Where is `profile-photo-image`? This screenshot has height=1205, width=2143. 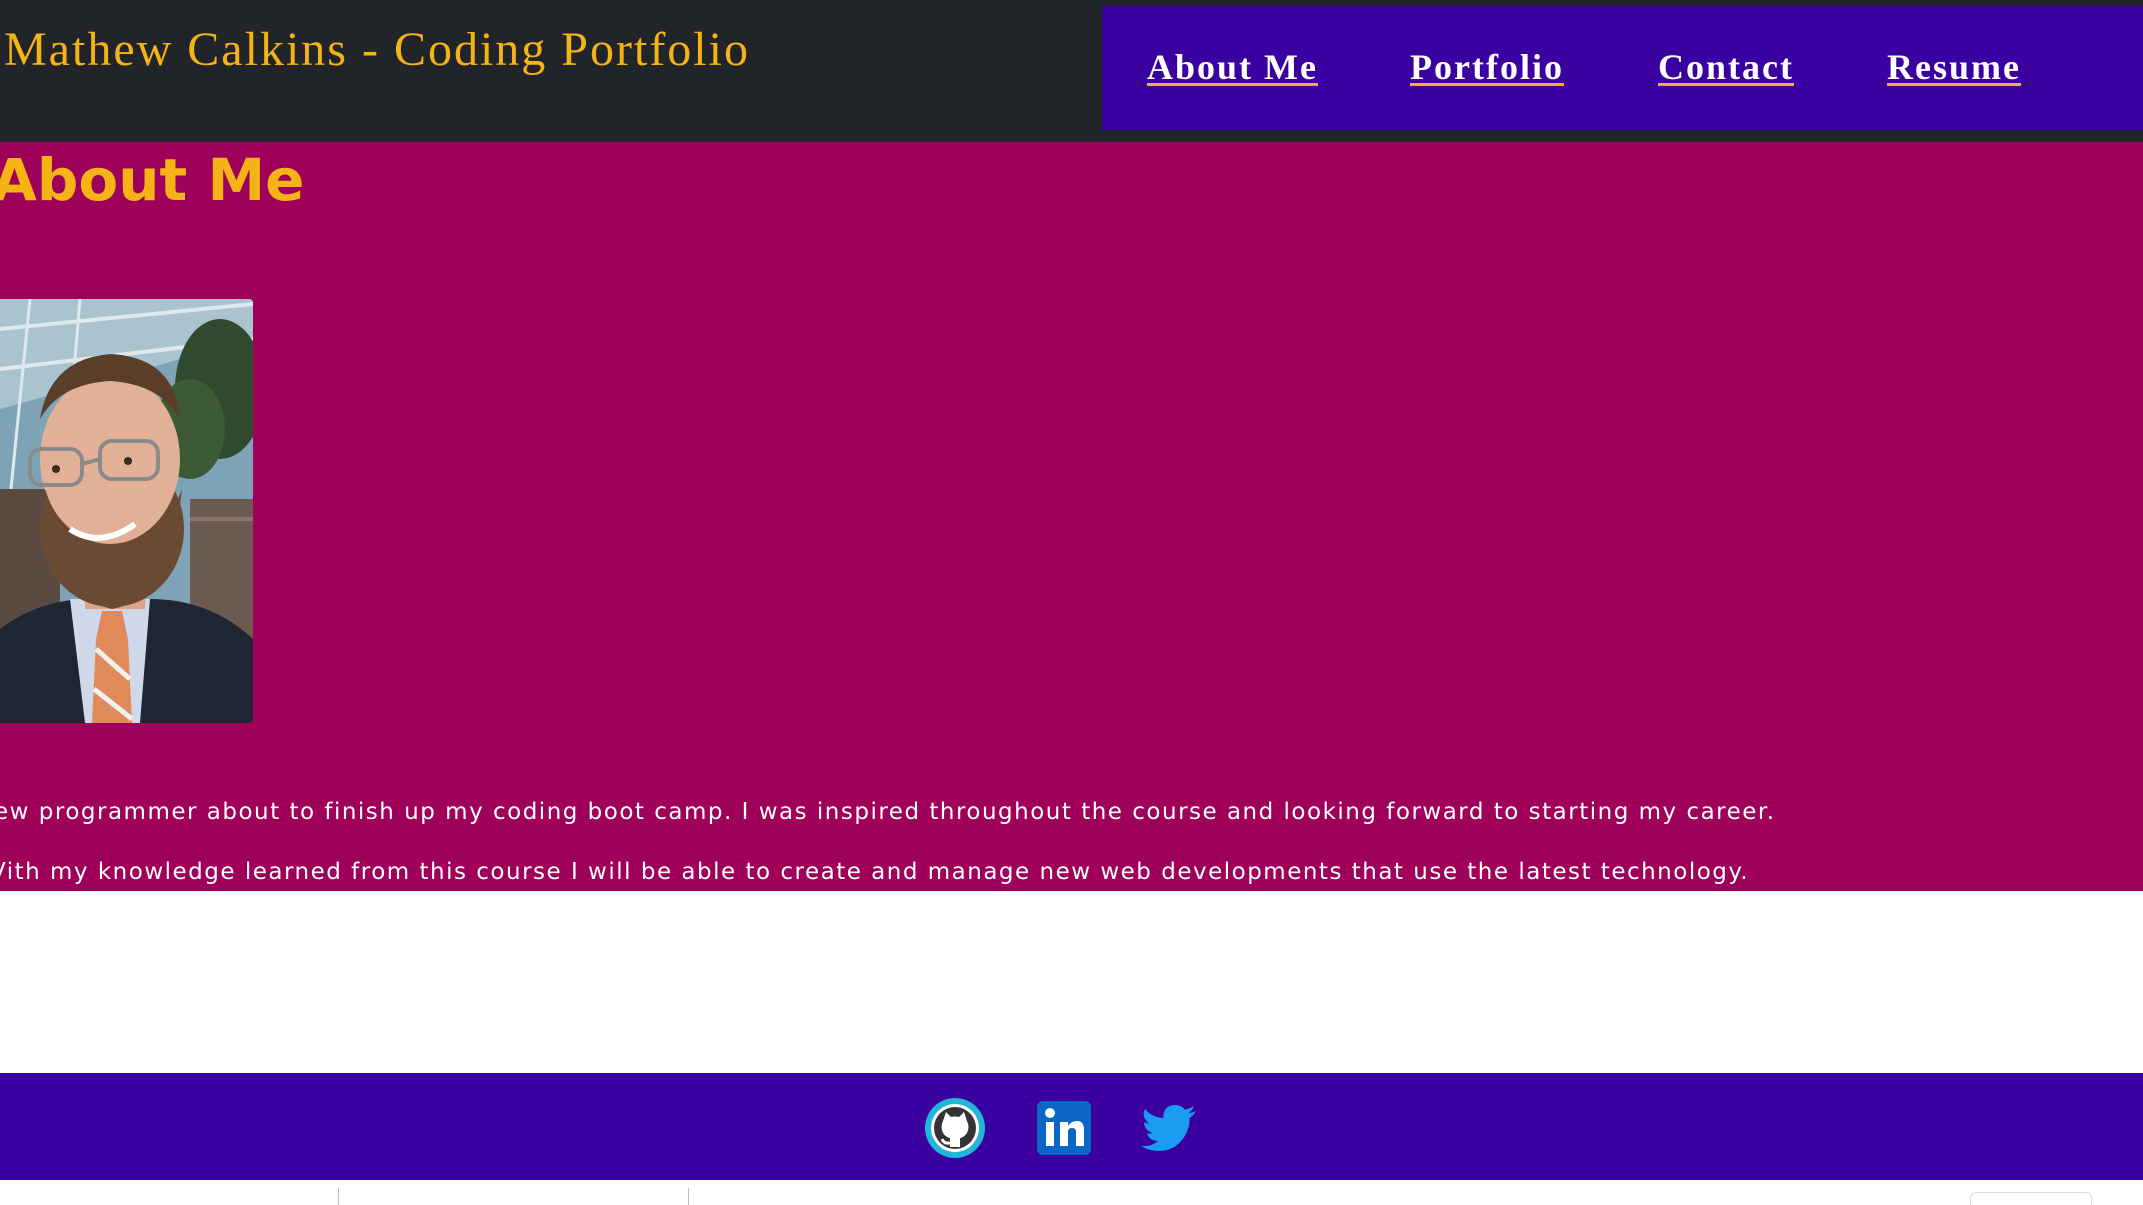
profile-photo-image is located at coordinates (126, 511).